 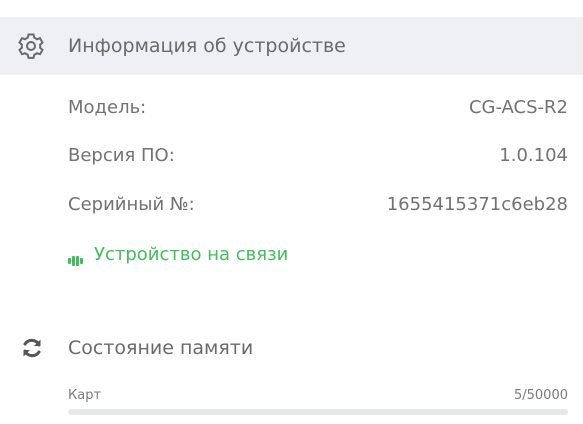 I want to click on connection-status-text: Устройство на связи, so click(x=191, y=254).